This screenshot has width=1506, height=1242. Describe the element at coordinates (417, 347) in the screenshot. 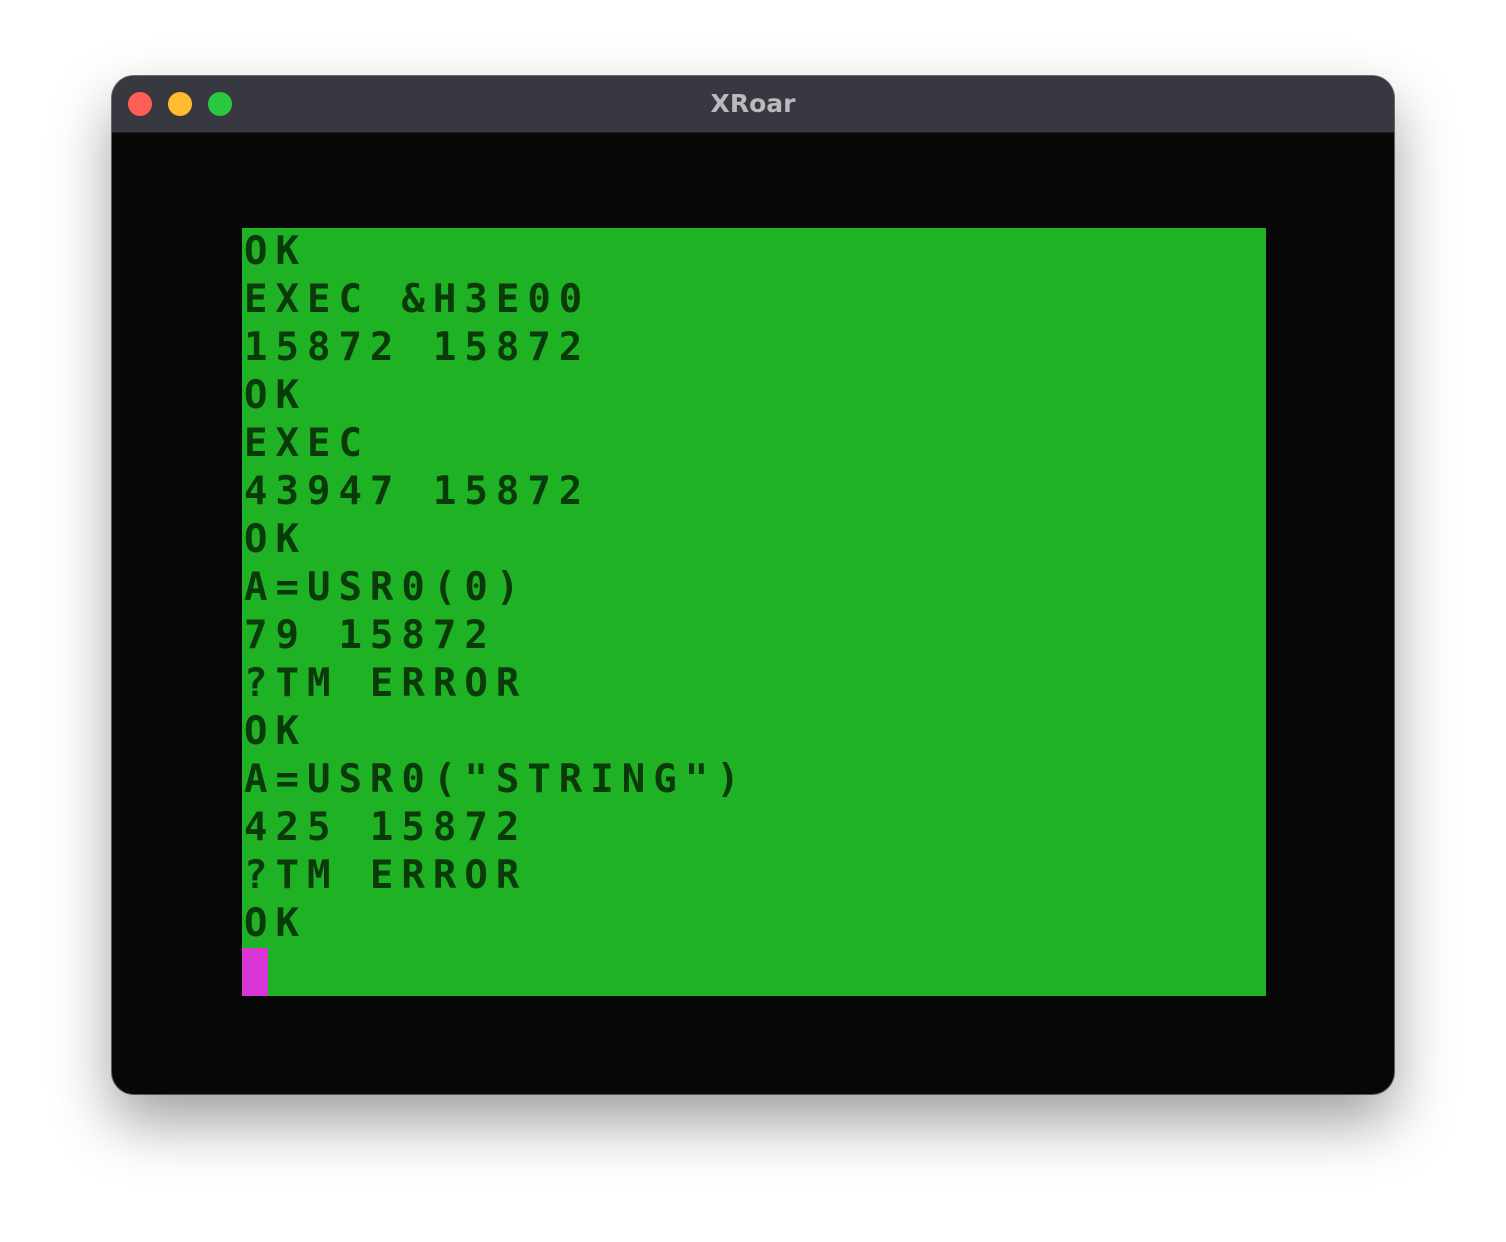

I see `screen-line: 15872 15872` at that location.